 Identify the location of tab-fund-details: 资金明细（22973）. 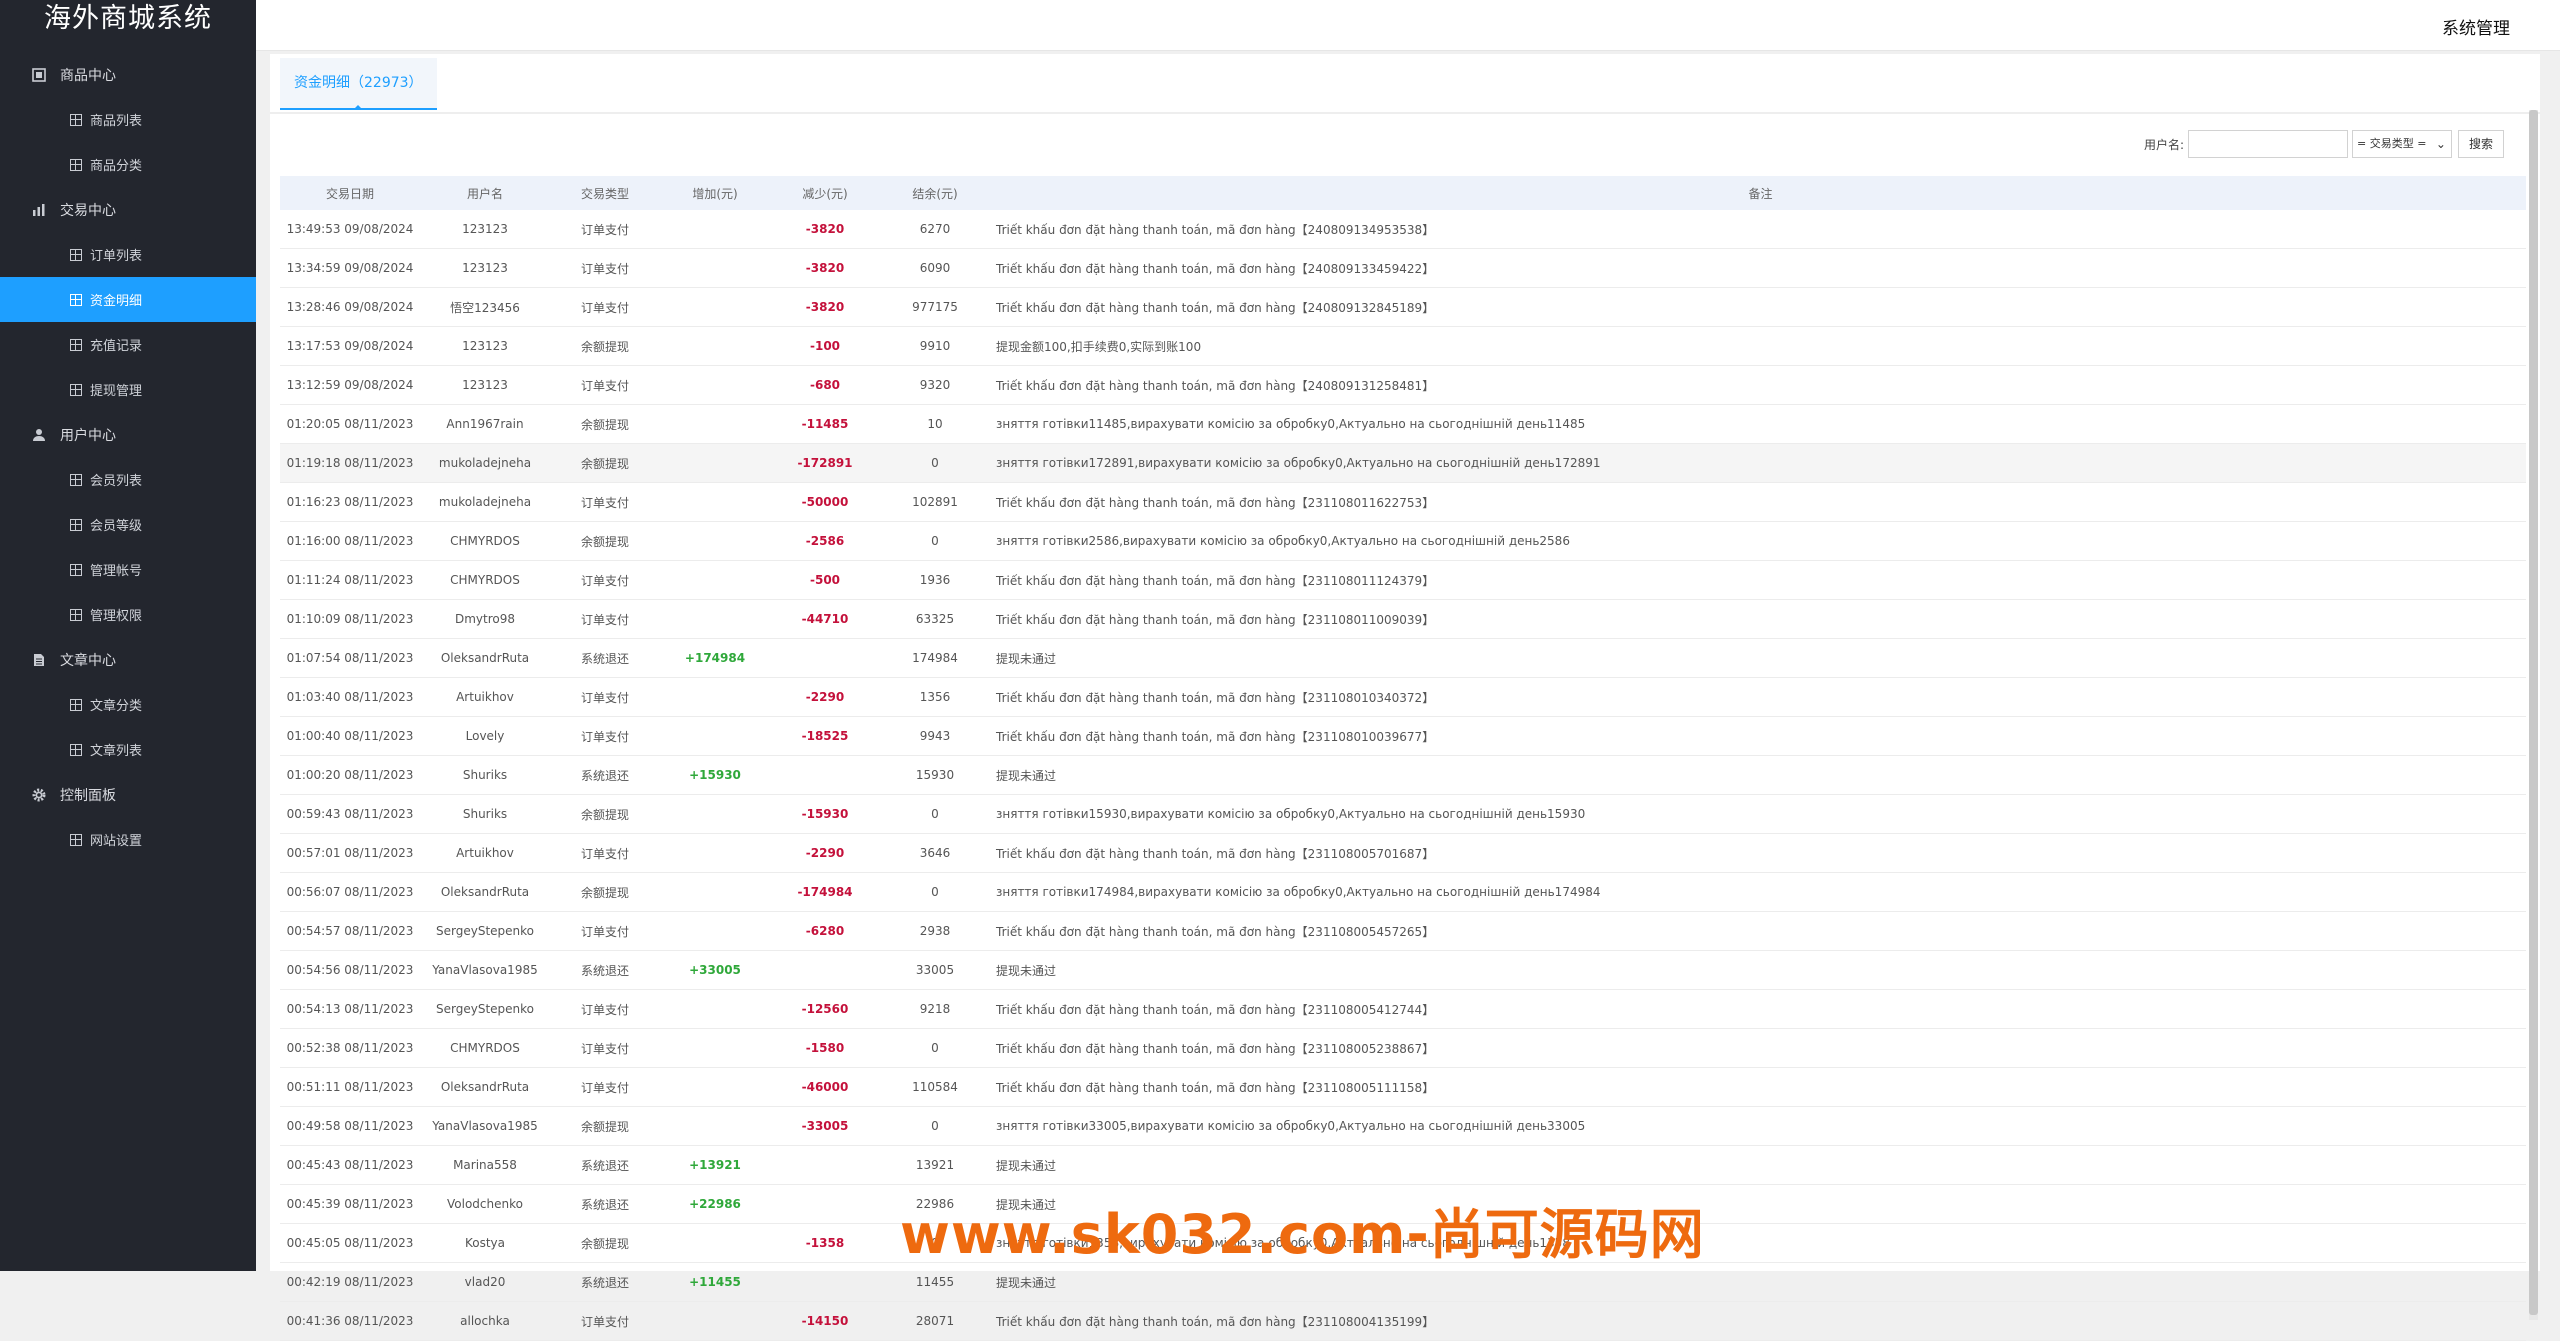
(358, 84).